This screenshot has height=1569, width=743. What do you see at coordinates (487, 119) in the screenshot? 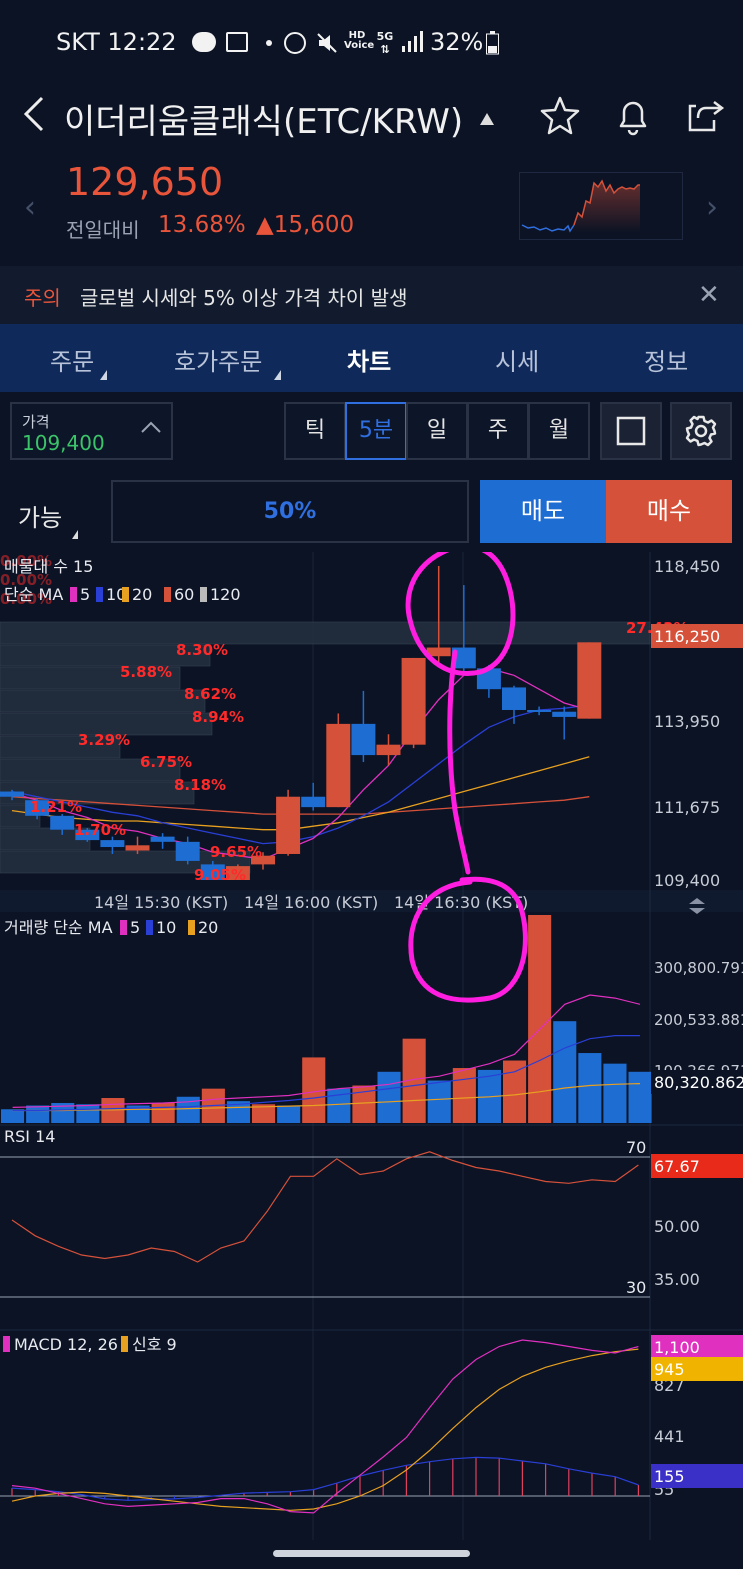
I see `title-dropdown-icon` at bounding box center [487, 119].